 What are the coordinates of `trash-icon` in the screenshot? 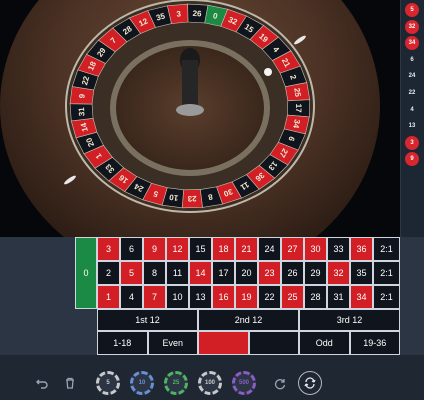 It's located at (70, 383).